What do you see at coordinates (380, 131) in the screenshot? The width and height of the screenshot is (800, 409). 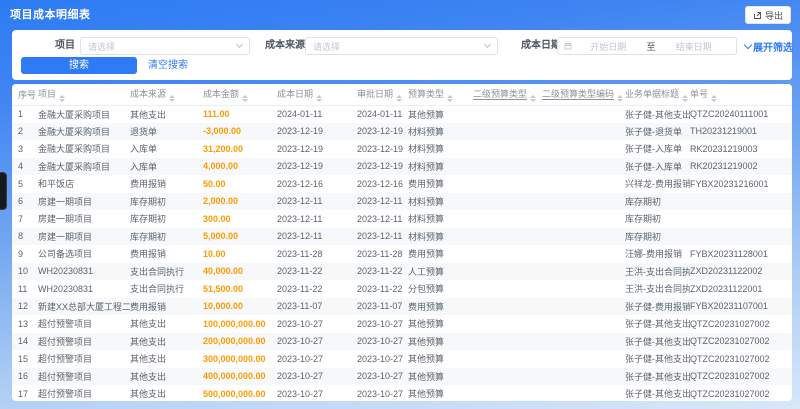 I see `cell-approval_date: 2023-12-19` at bounding box center [380, 131].